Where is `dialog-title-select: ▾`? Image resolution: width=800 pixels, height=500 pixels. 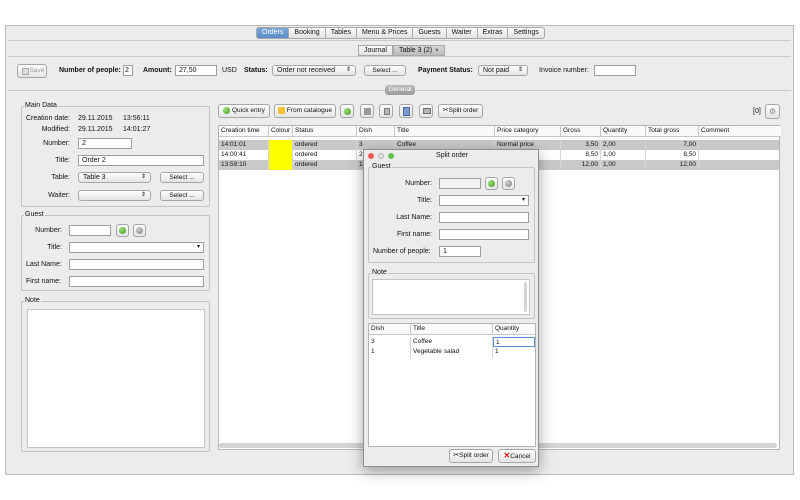 dialog-title-select: ▾ is located at coordinates (484, 200).